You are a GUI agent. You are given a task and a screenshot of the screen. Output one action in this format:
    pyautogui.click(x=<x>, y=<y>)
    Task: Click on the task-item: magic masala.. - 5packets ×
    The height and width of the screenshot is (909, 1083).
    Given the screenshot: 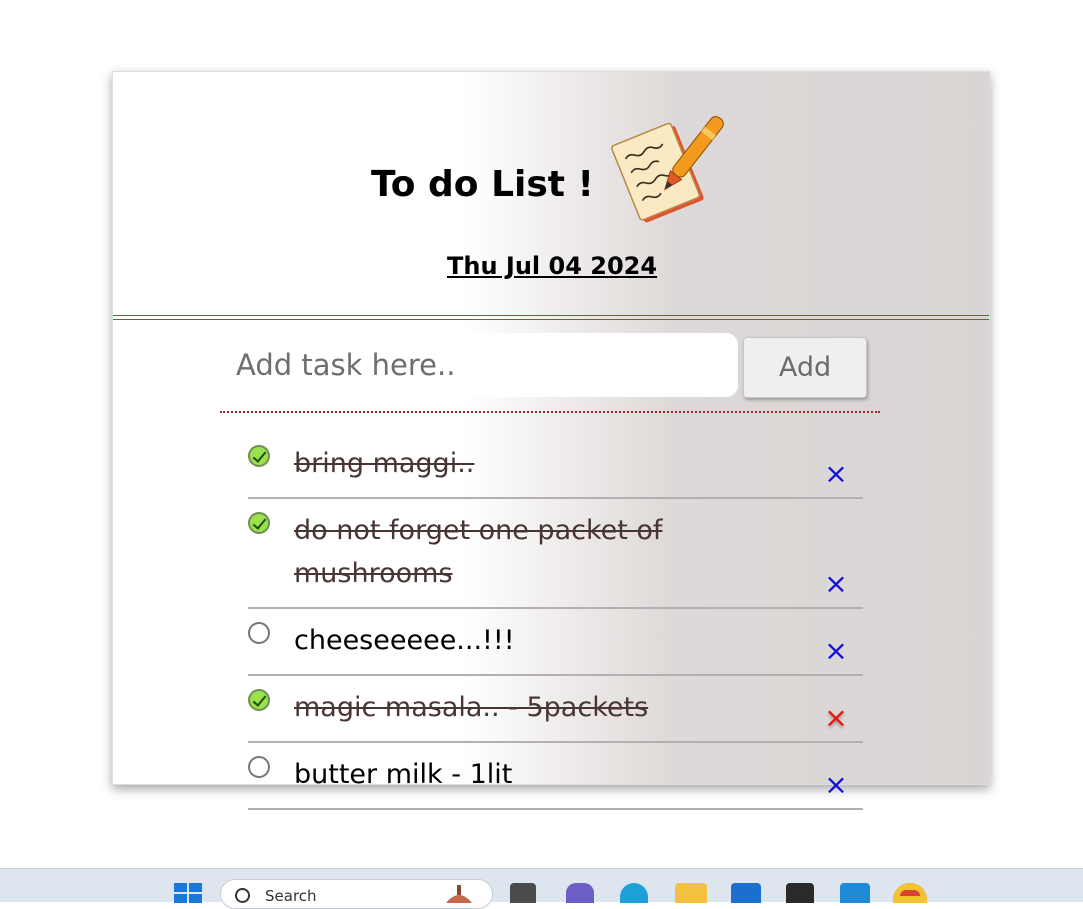 What is the action you would take?
    pyautogui.click(x=555, y=709)
    